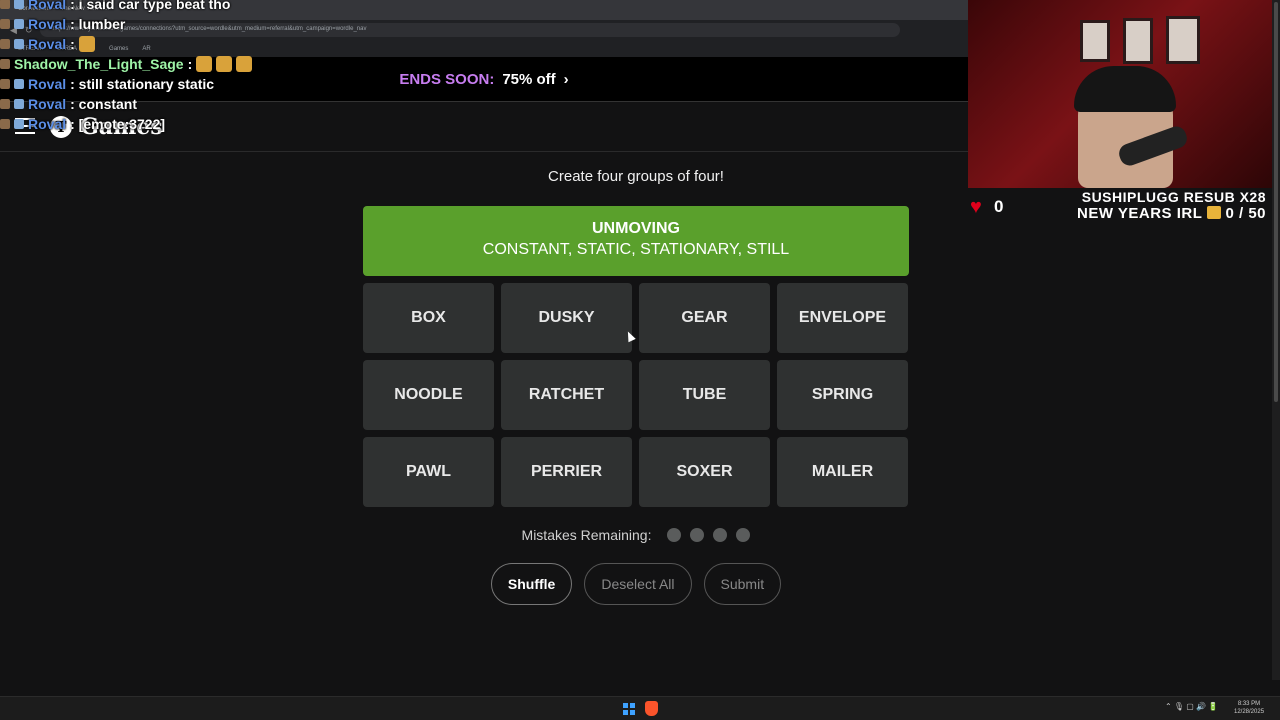 The height and width of the screenshot is (720, 1280). Describe the element at coordinates (629, 709) in the screenshot. I see `windows-start-icon` at that location.